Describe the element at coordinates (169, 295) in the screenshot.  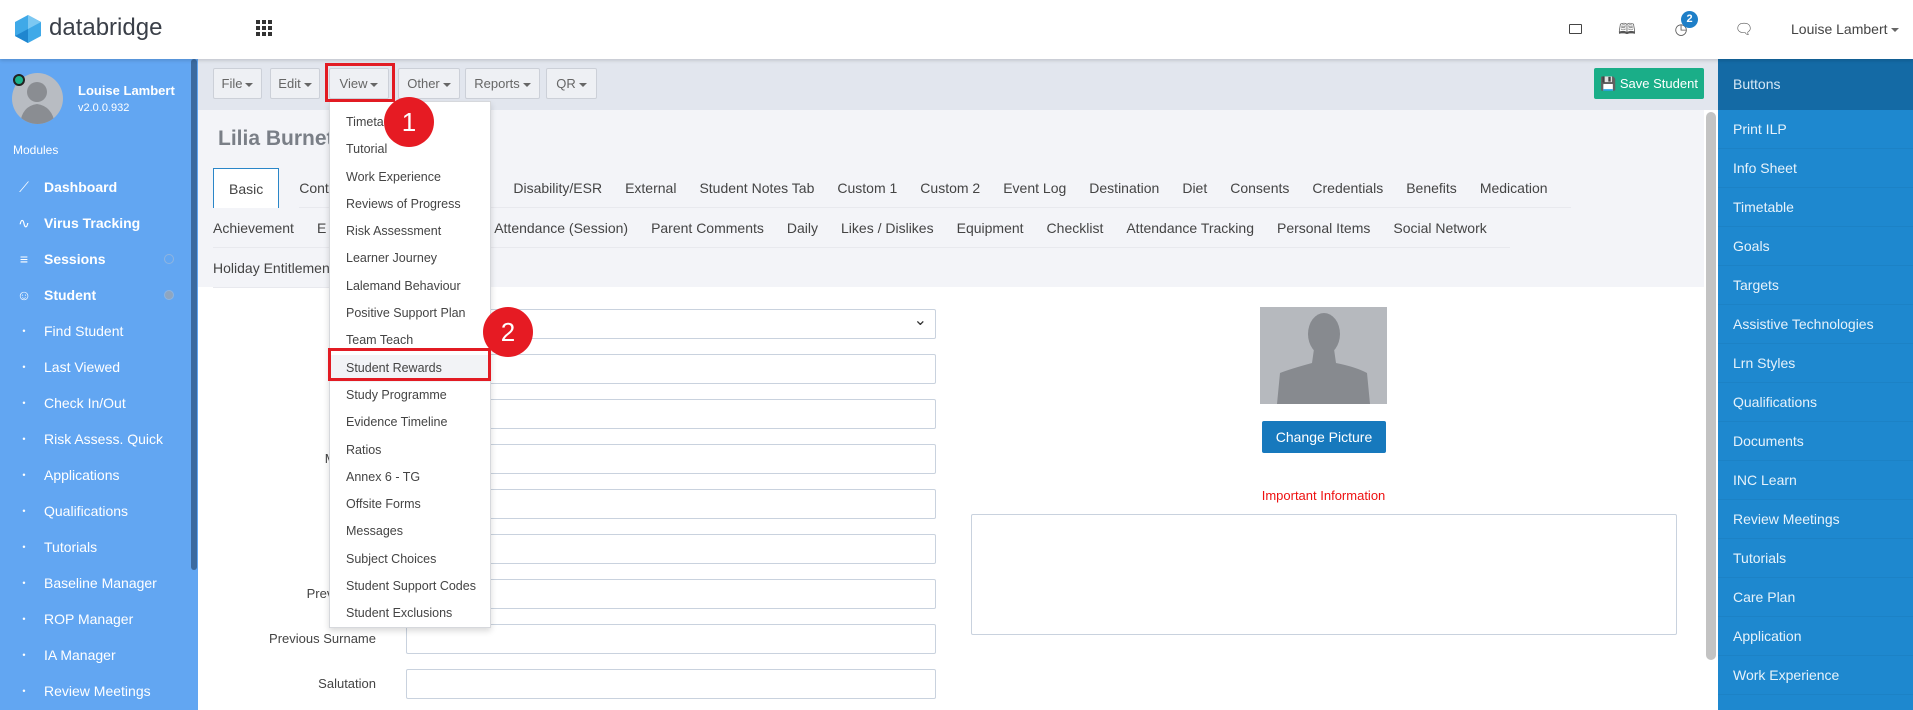
I see `status-dot-icon` at that location.